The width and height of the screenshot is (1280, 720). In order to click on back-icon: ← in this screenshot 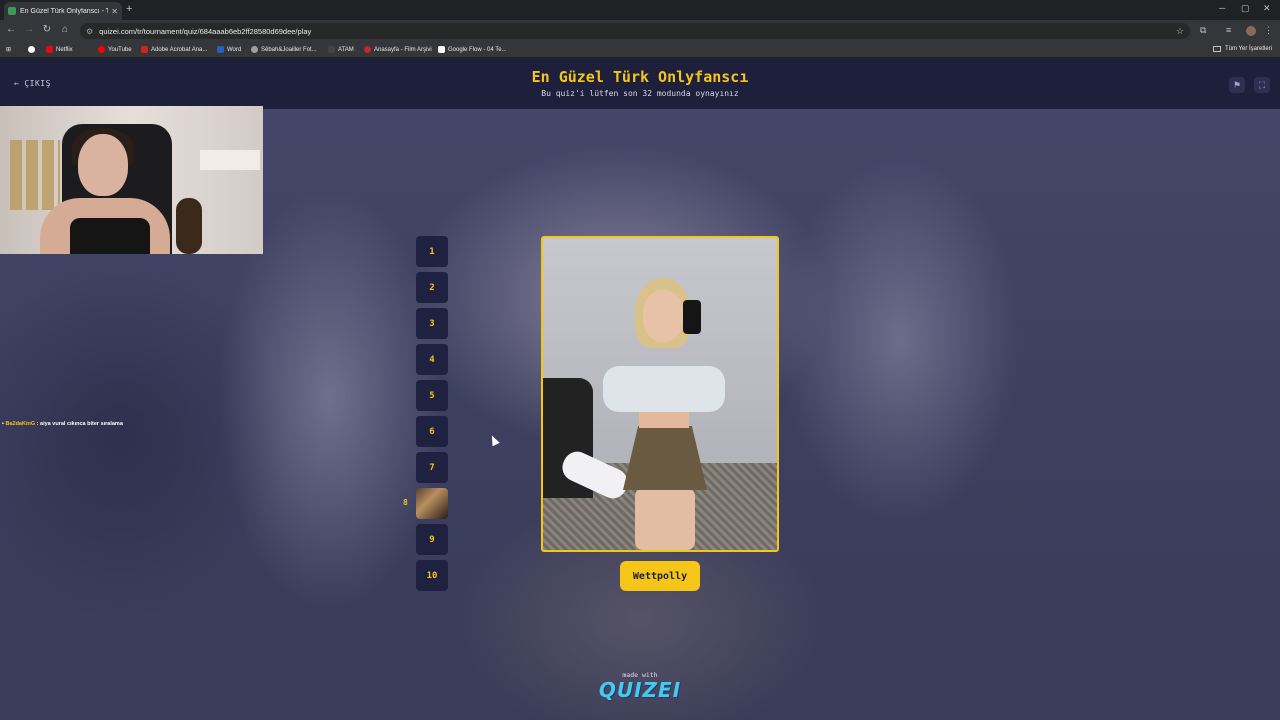, I will do `click(11, 29)`.